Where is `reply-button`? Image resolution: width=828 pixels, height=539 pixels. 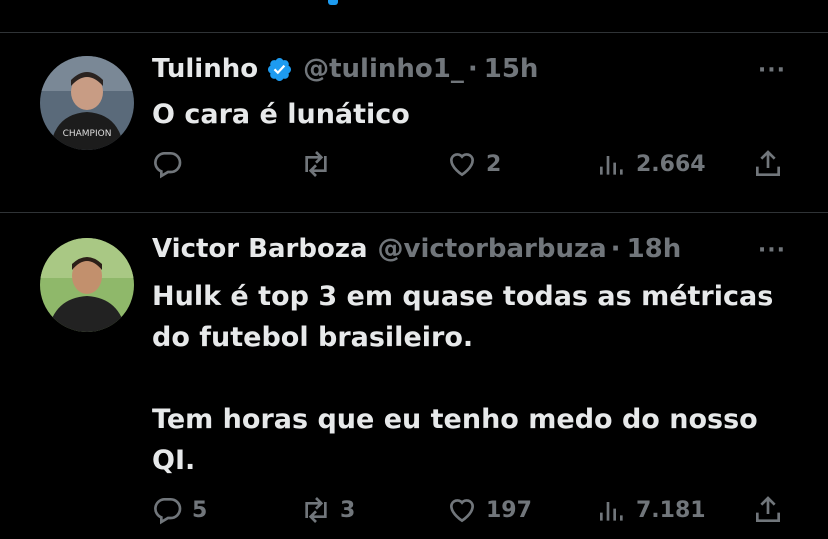
reply-button is located at coordinates (172, 164).